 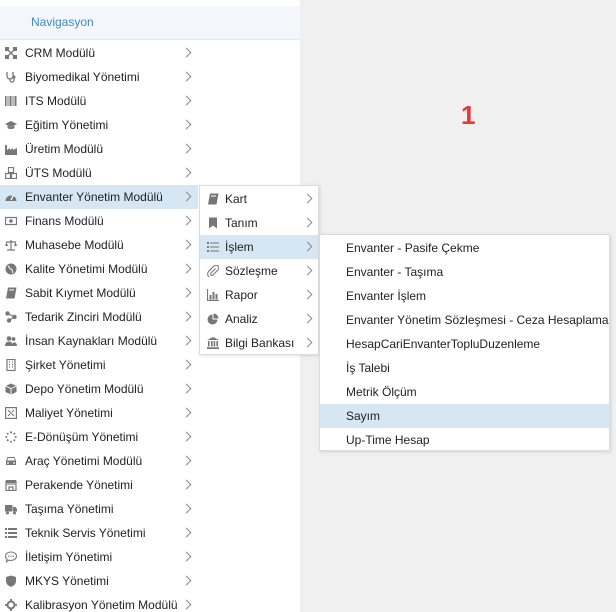 I want to click on menu-item-sabit-kiymet: Sabit Kıymet Modülü, so click(x=99, y=293).